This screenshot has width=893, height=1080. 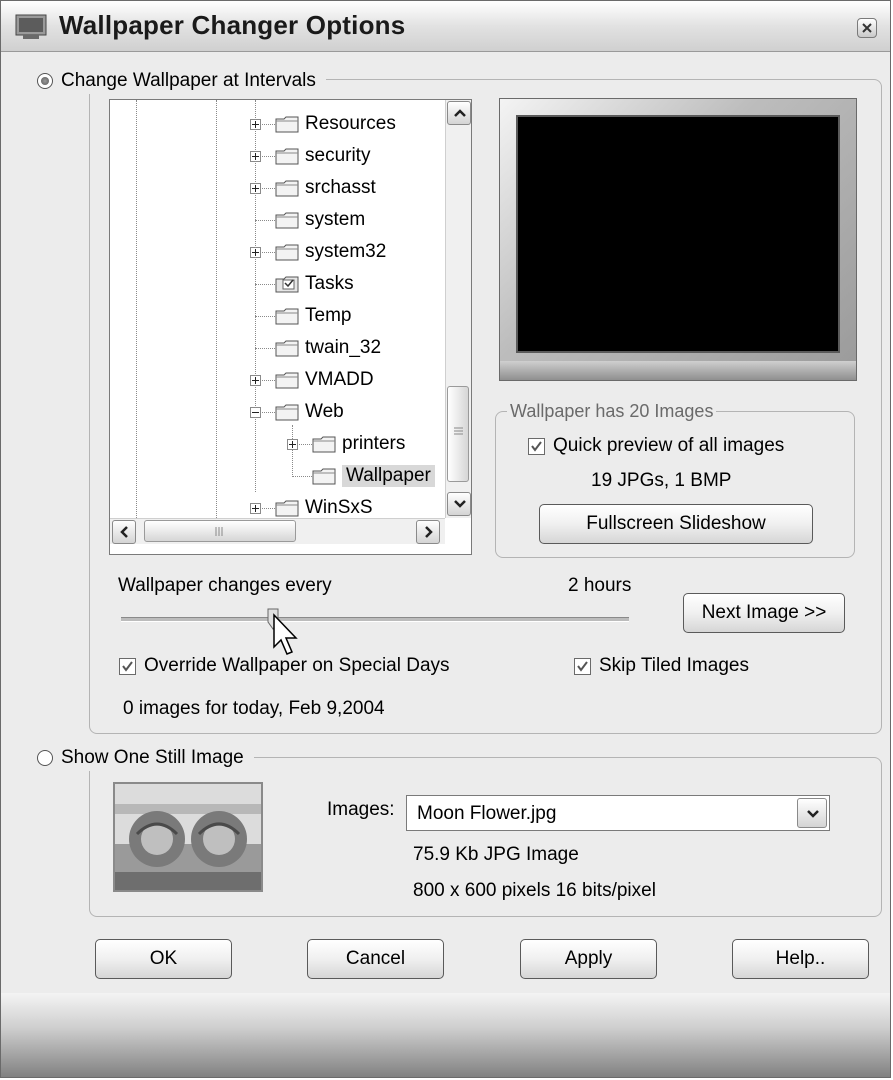 I want to click on expand-system32, so click(x=255, y=252).